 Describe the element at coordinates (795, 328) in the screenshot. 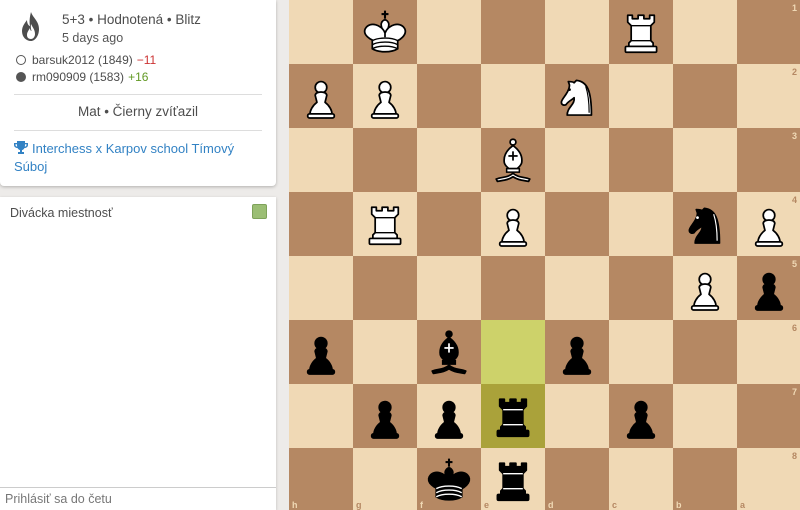

I see `rank-label: 6` at that location.